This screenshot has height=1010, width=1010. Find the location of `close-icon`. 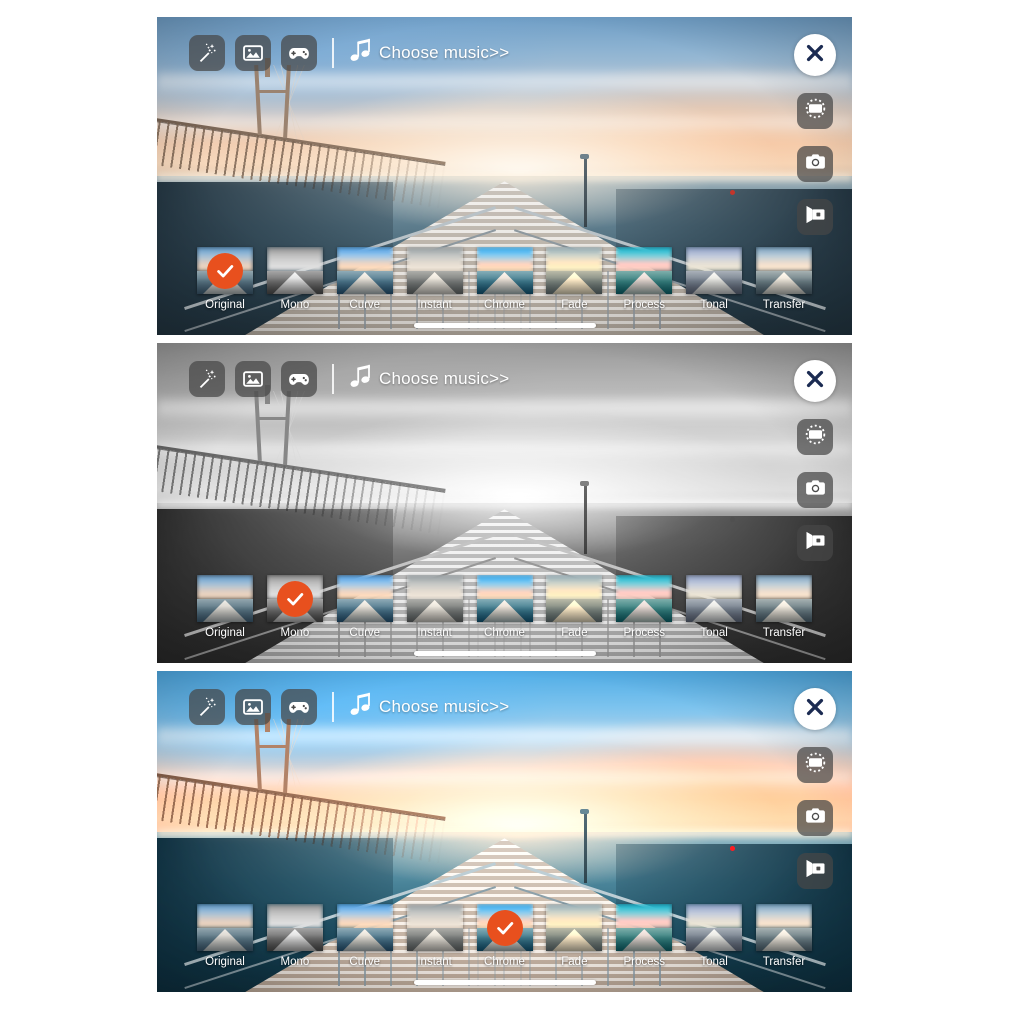

close-icon is located at coordinates (815, 381).